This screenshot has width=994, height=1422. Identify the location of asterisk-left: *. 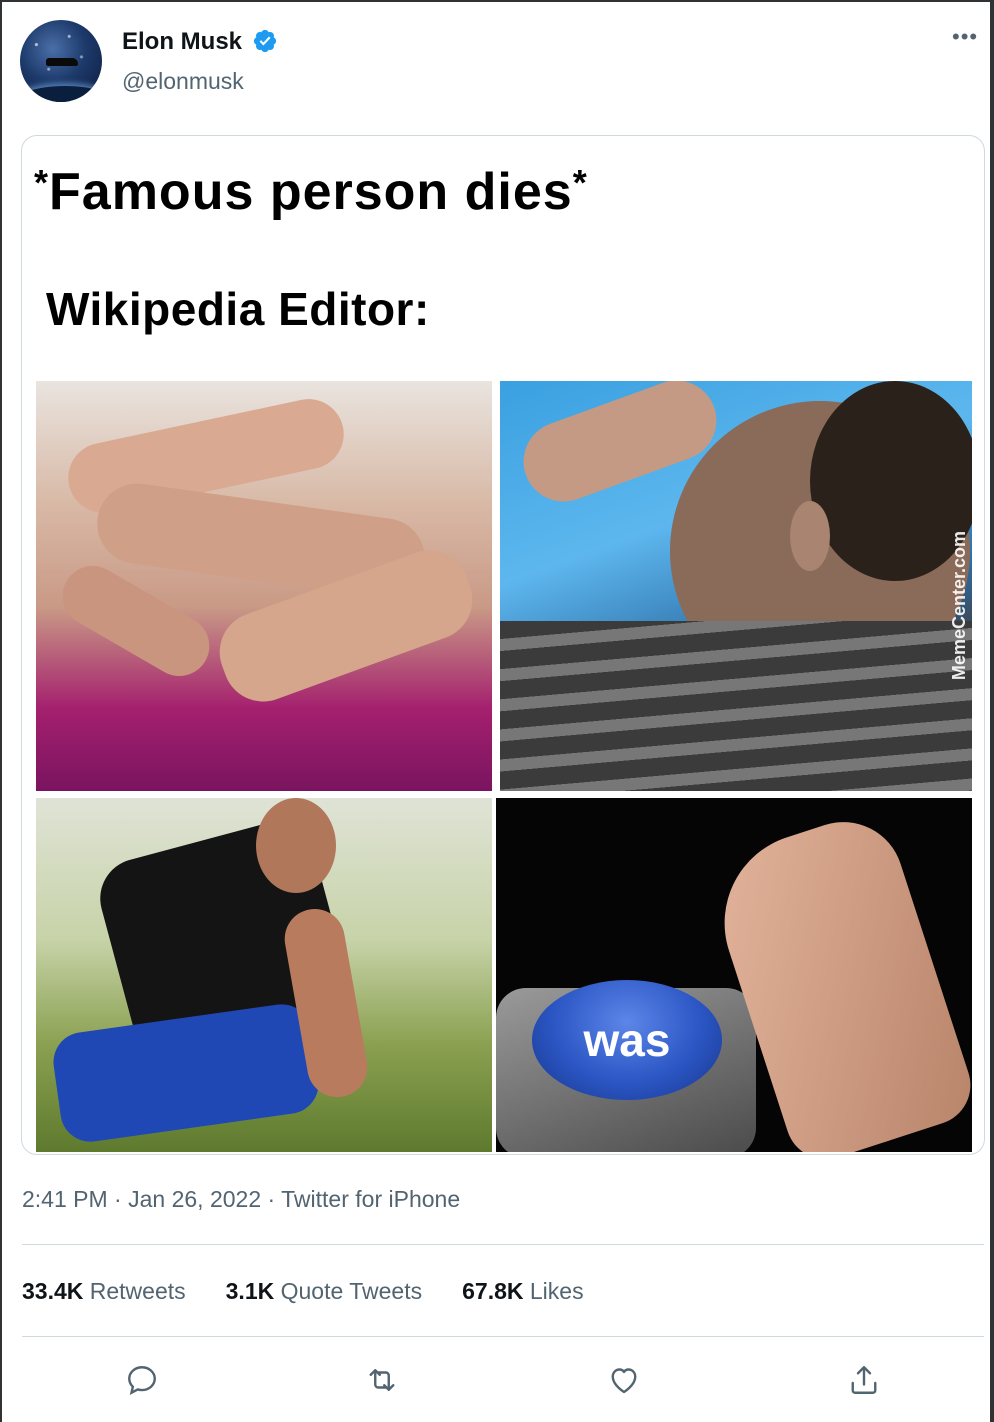
(42, 182).